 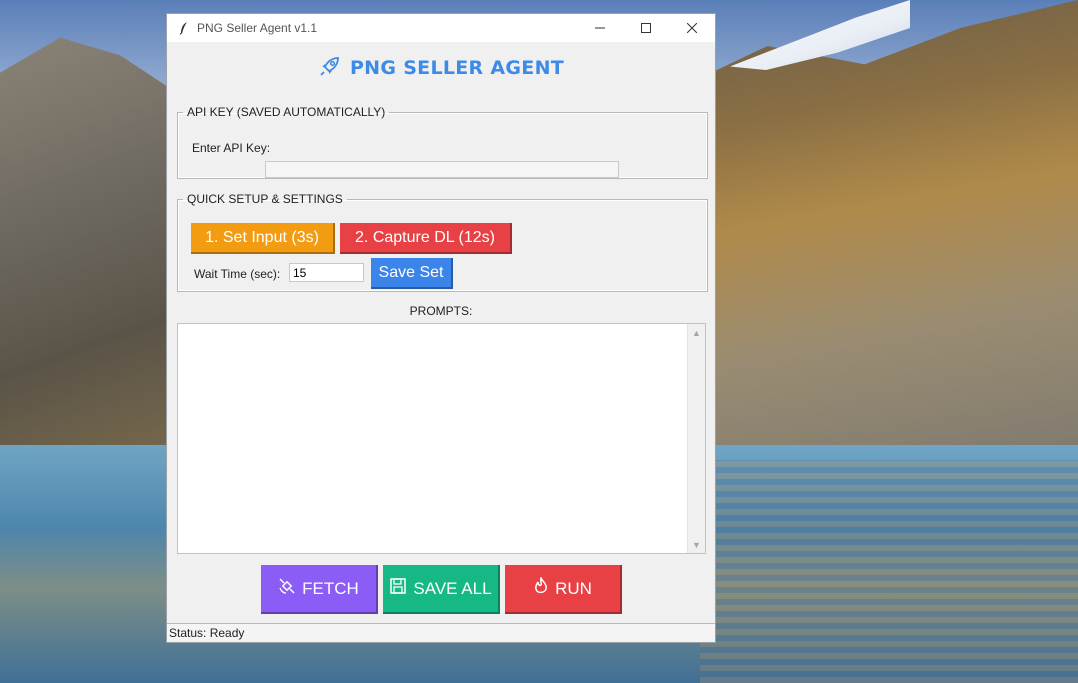 I want to click on save-all-button: SAVE ALL, so click(x=441, y=589).